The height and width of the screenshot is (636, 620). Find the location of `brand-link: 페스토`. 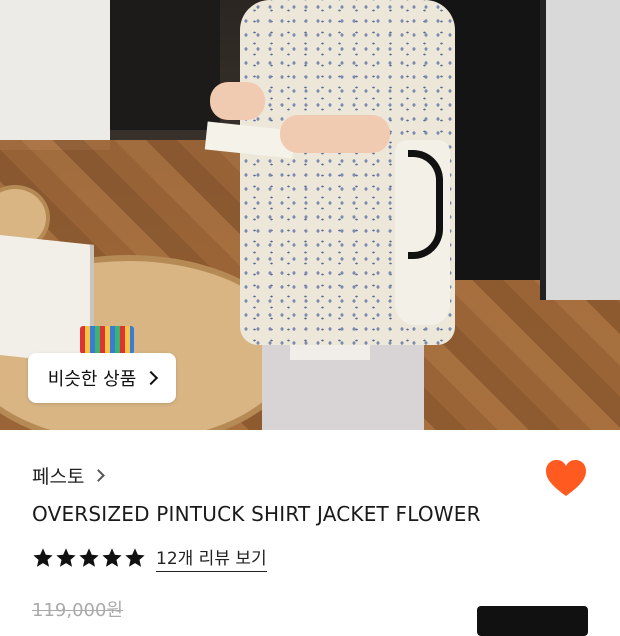

brand-link: 페스토 is located at coordinates (69, 475).